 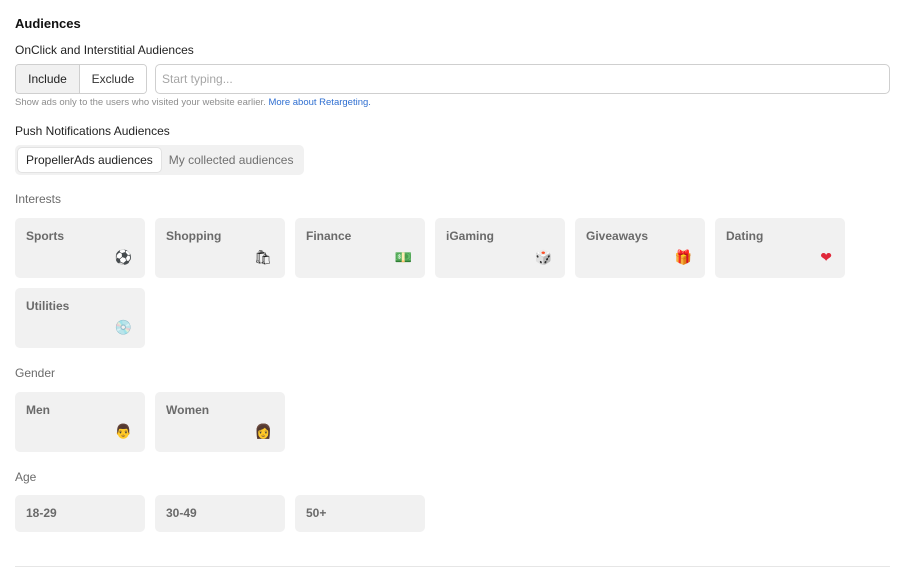 I want to click on shopping-bag-icon: 🛍, so click(x=263, y=257).